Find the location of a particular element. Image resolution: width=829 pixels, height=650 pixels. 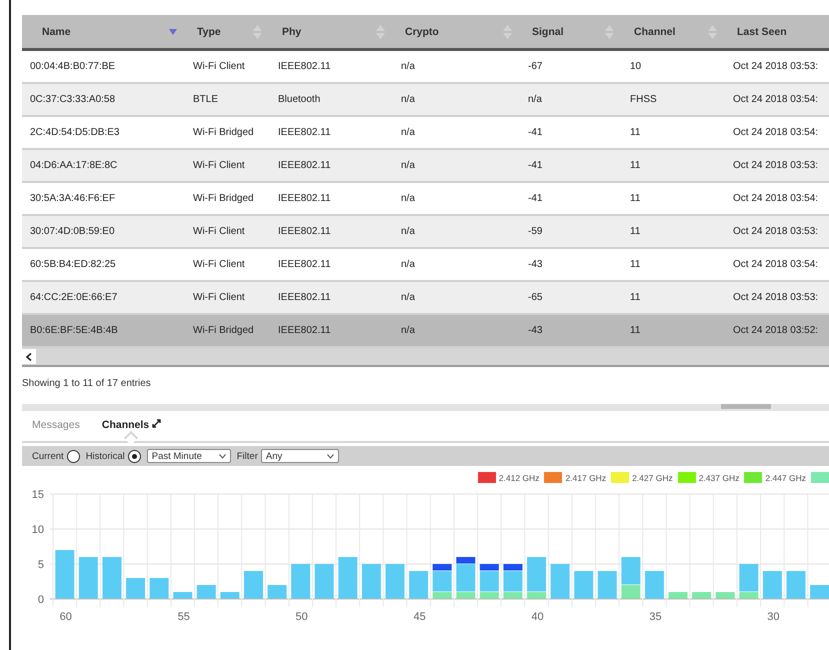

legend-label: 2.447 GHz is located at coordinates (785, 477).